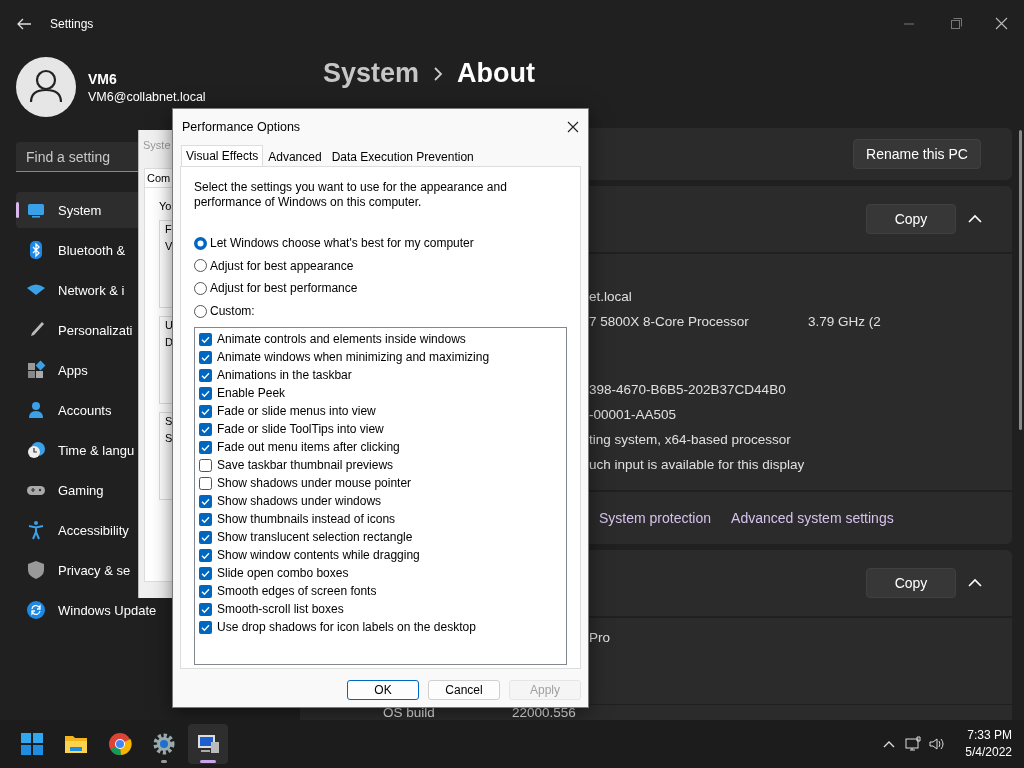 This screenshot has height=768, width=1024. What do you see at coordinates (36, 530) in the screenshot?
I see `accessibility-icon` at bounding box center [36, 530].